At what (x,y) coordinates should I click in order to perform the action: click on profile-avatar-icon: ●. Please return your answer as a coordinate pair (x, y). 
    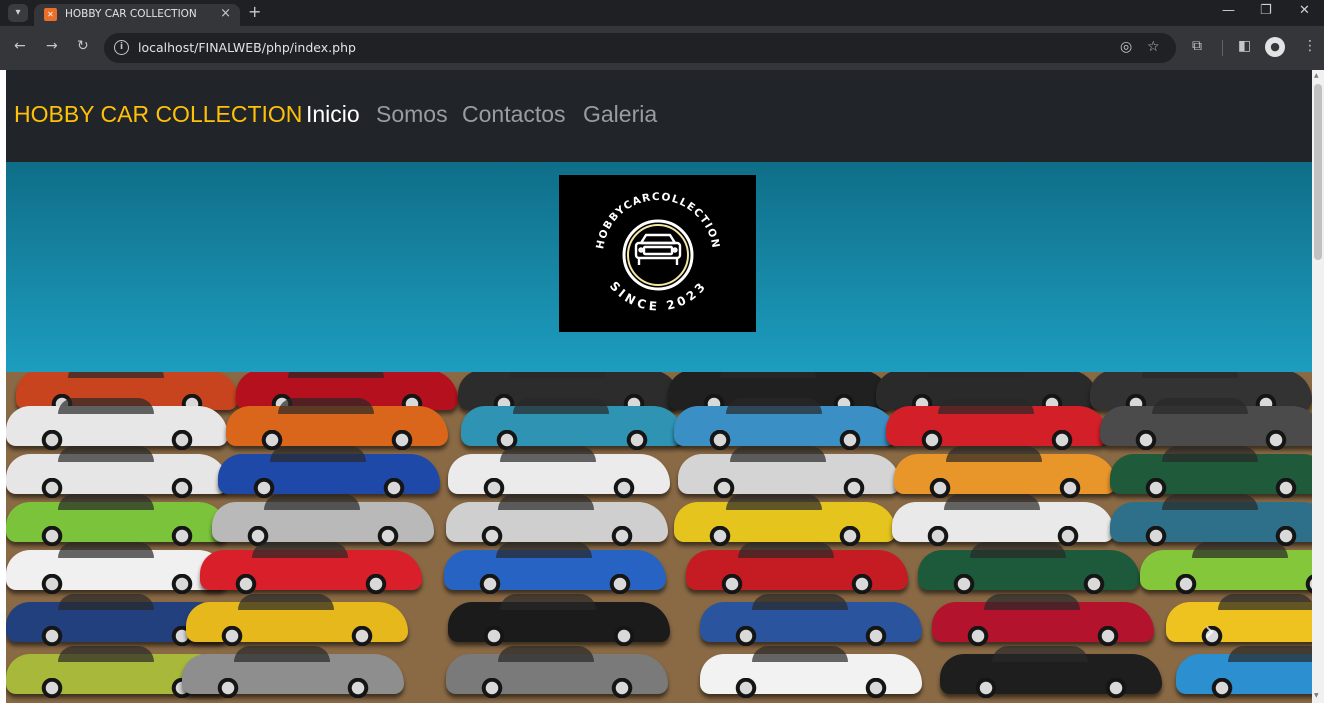
    Looking at the image, I should click on (1275, 47).